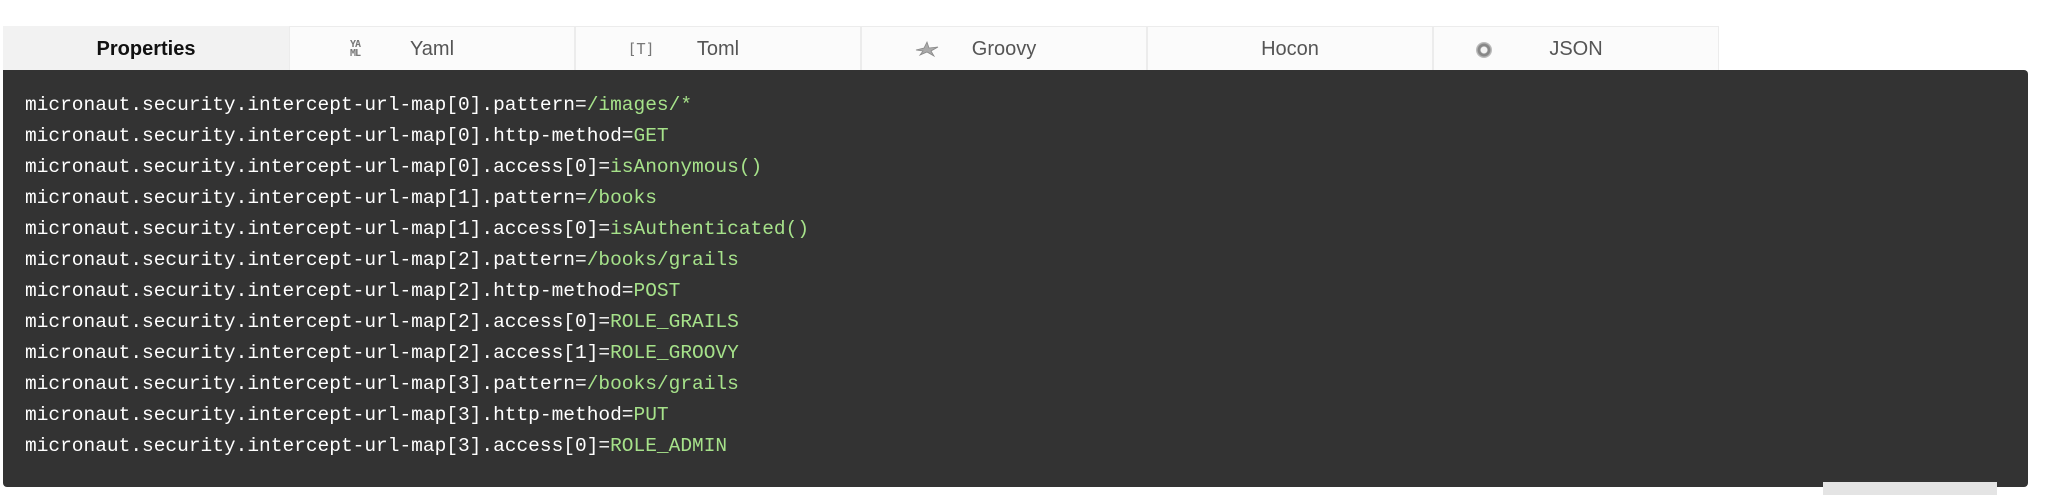 The image size is (2048, 495). I want to click on code-value: ROLE_GROOVY, so click(674, 353).